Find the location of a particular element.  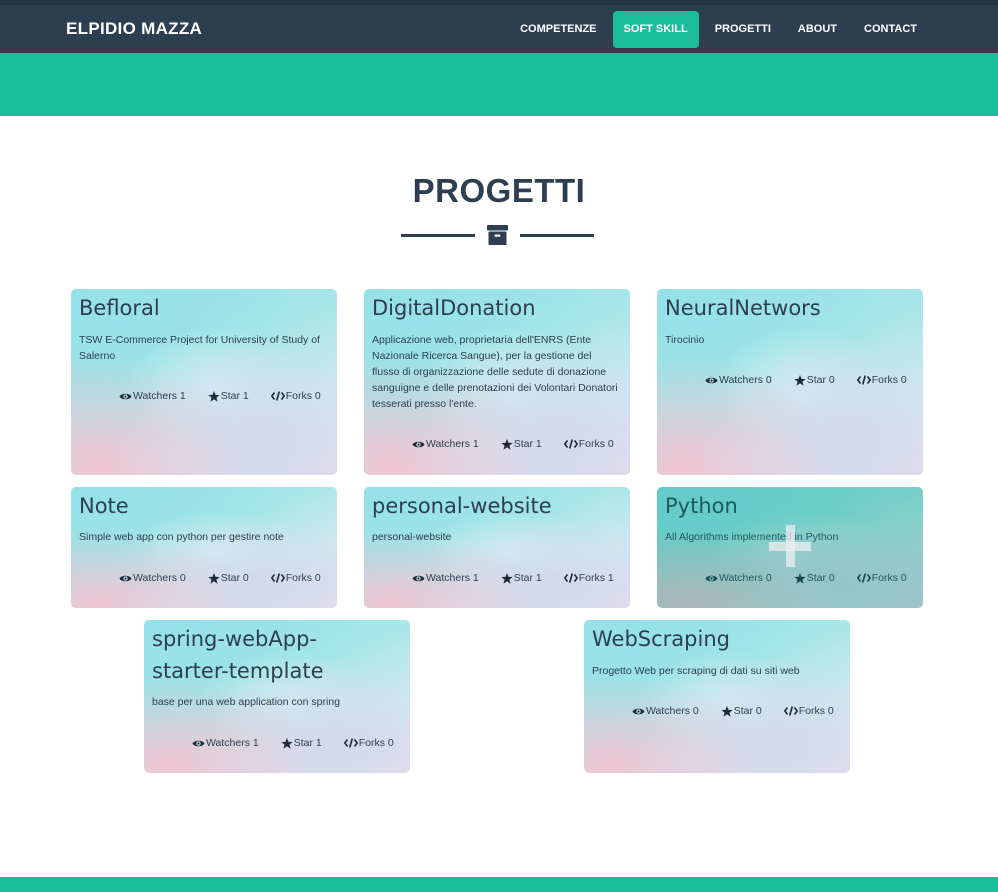

nav-item-progetti: PROGETTI is located at coordinates (743, 29).